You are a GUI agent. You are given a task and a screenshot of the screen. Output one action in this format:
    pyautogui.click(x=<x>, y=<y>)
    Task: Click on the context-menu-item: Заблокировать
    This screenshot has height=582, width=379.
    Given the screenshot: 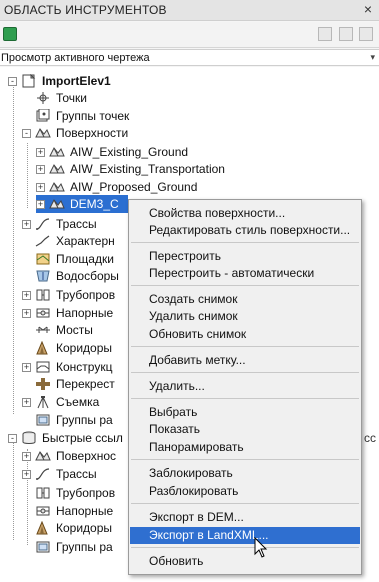 What is the action you would take?
    pyautogui.click(x=245, y=473)
    